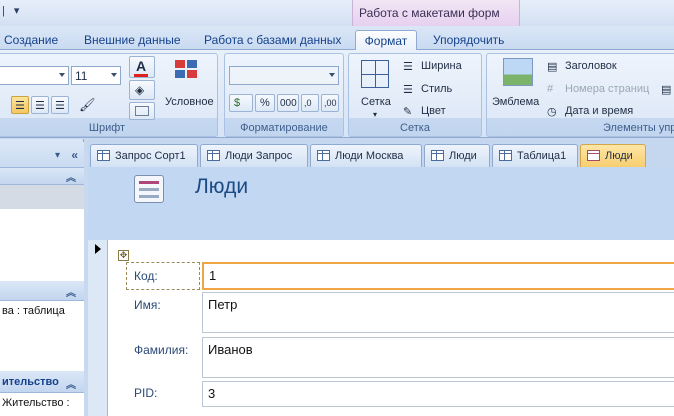 The height and width of the screenshot is (416, 674). What do you see at coordinates (272, 40) in the screenshot?
I see `tab-database-tools: Работа с базами данных` at bounding box center [272, 40].